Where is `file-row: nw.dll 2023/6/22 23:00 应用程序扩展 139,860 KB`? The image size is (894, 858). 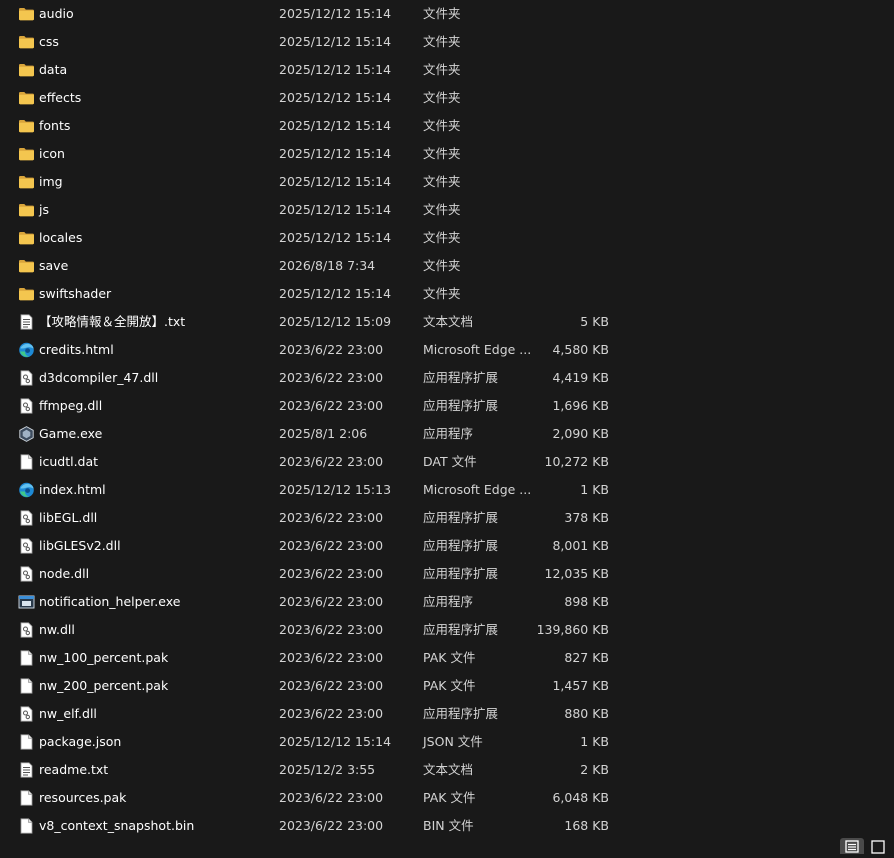
file-row: nw.dll 2023/6/22 23:00 应用程序扩展 139,860 KB is located at coordinates (447, 630).